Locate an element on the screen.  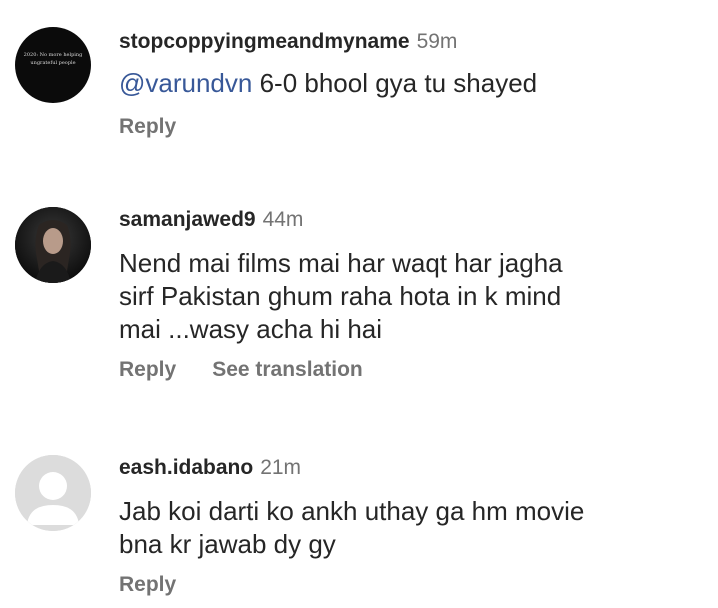
username: eash.idabano is located at coordinates (186, 467).